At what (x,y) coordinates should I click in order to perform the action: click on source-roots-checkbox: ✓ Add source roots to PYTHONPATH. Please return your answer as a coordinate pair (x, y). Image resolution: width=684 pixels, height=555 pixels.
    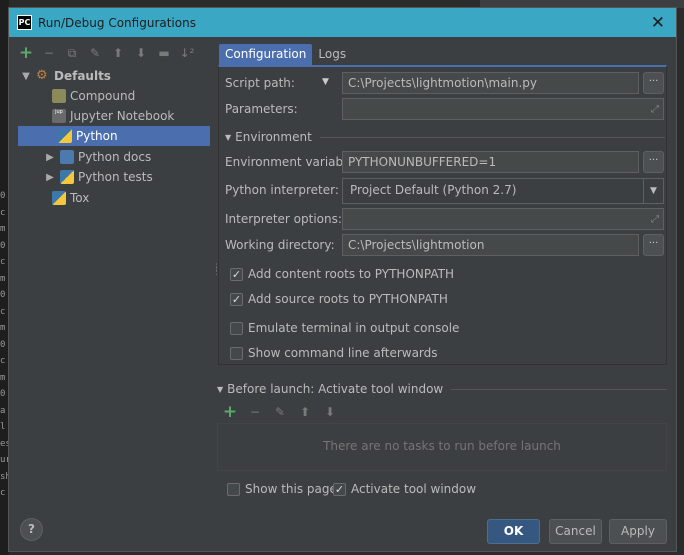
    Looking at the image, I should click on (339, 299).